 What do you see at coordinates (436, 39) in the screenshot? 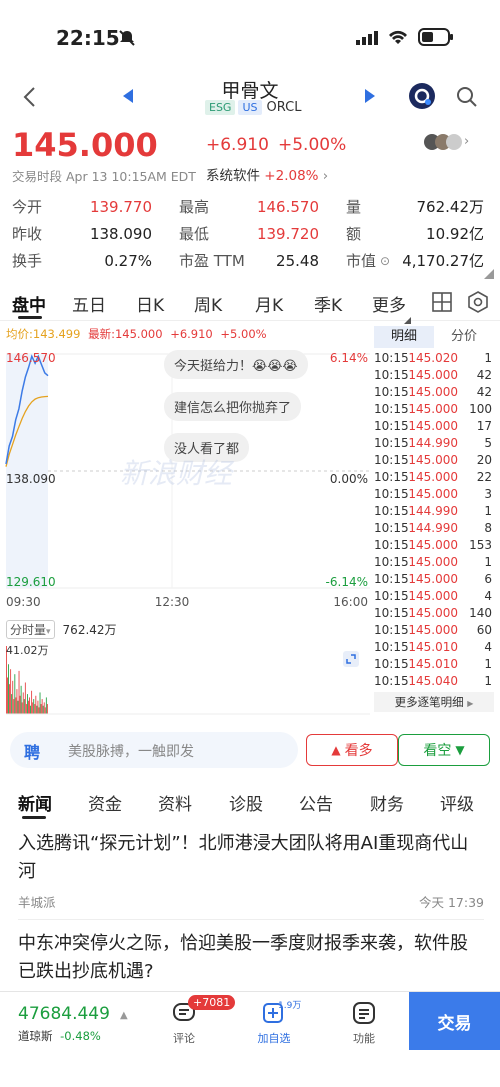
I see `battery-icon` at bounding box center [436, 39].